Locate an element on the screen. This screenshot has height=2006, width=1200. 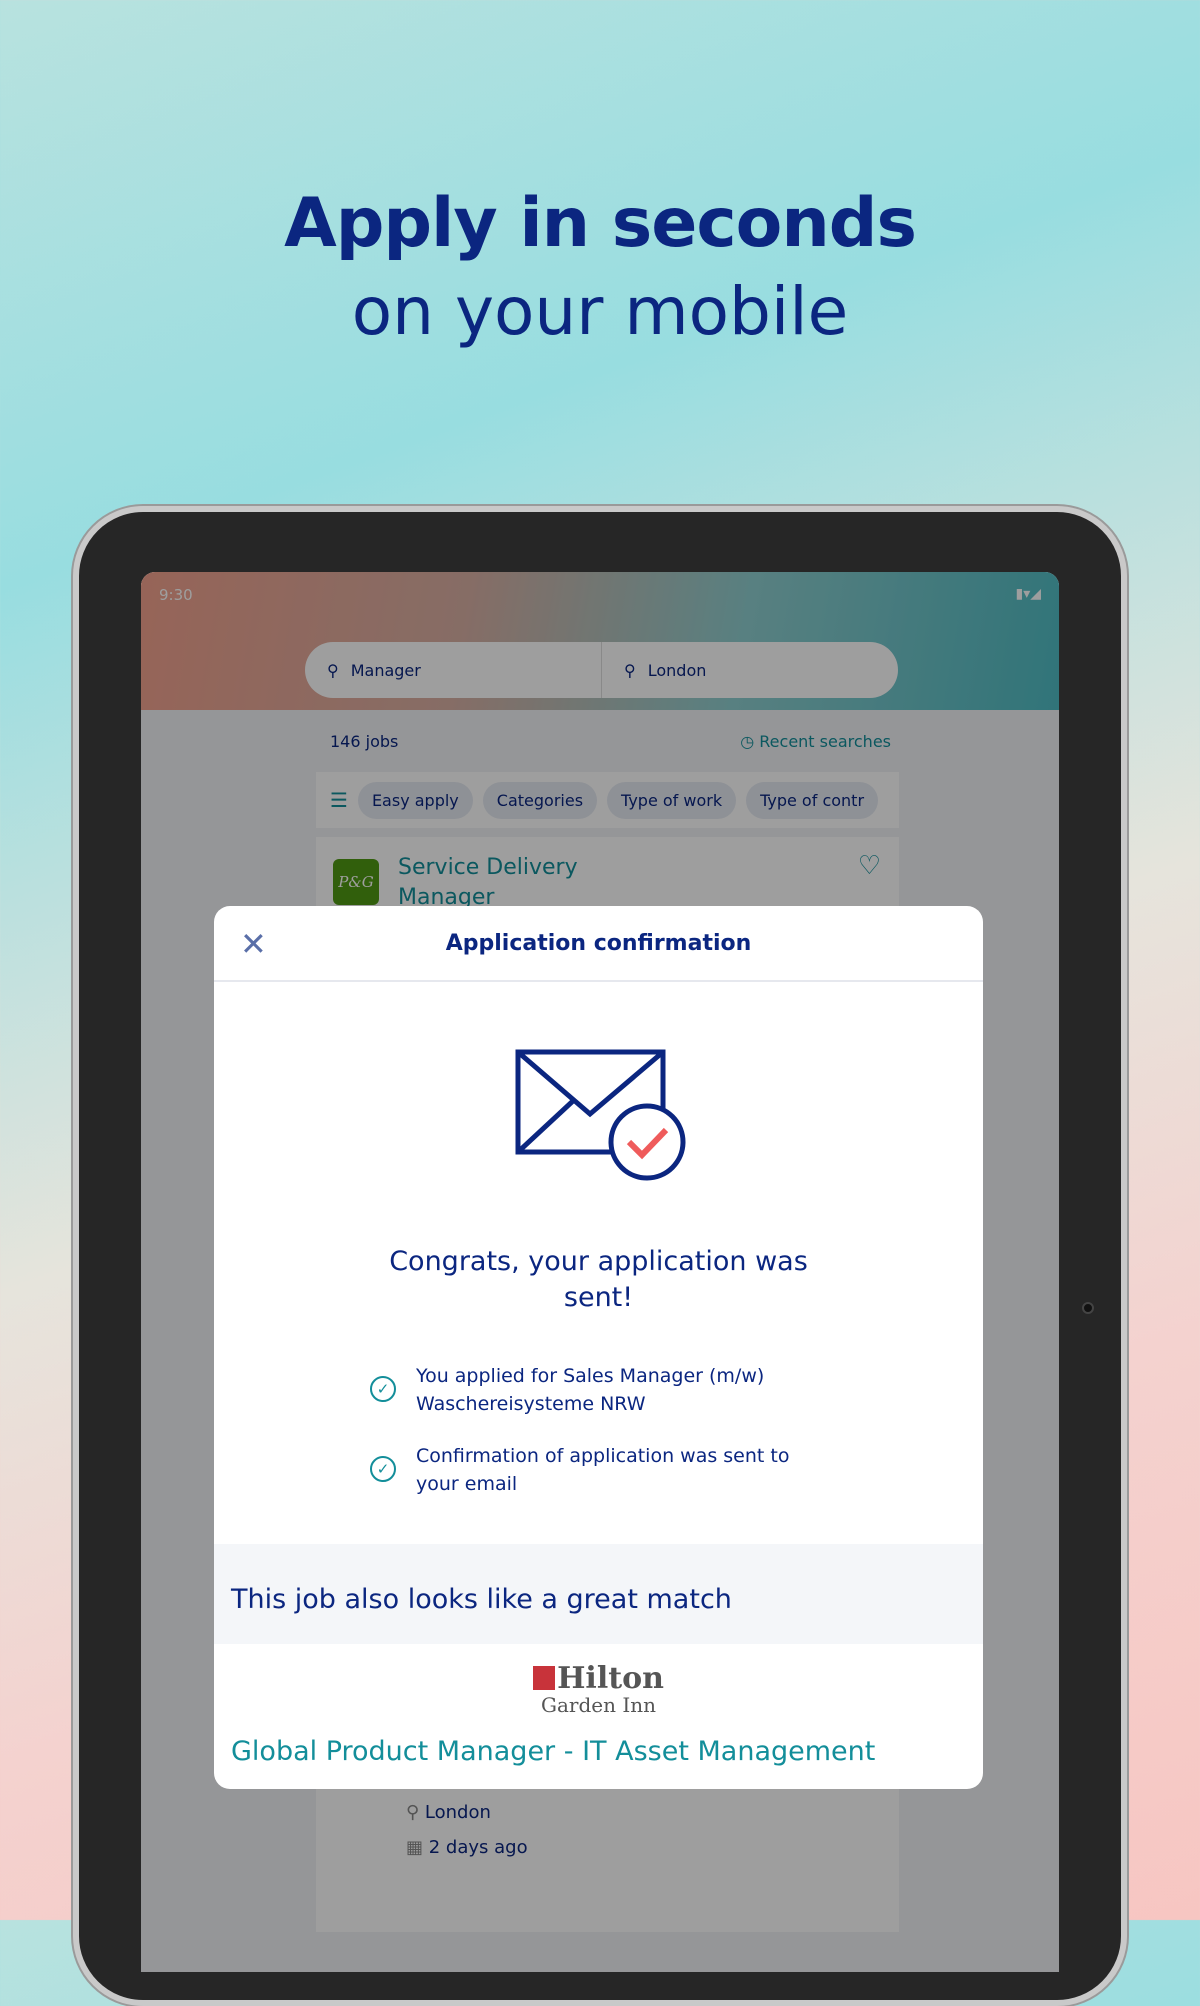
camera-icon is located at coordinates (1088, 1308).